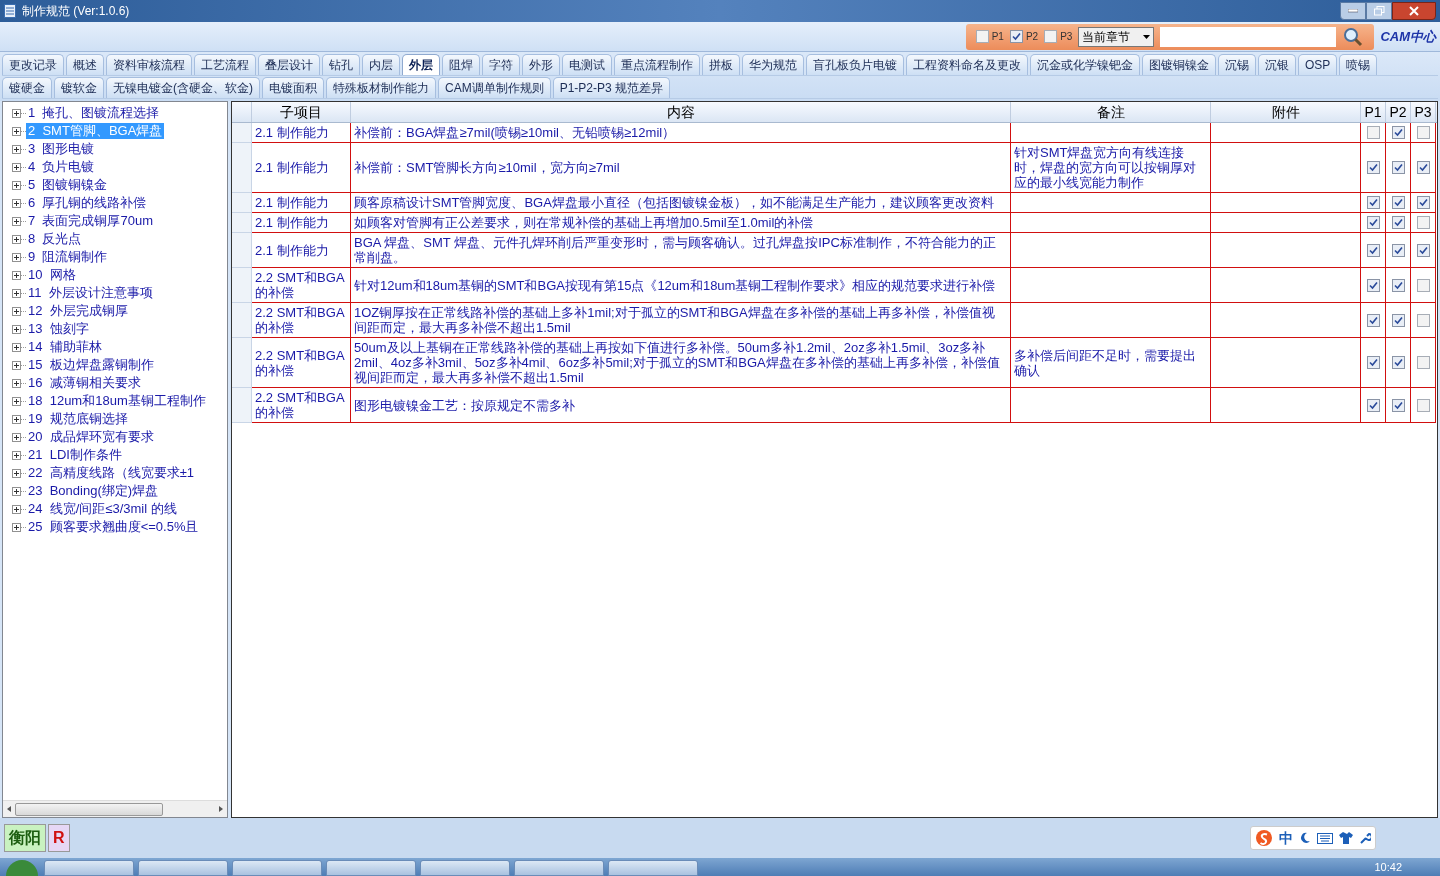 The image size is (1440, 876). I want to click on tab: 叠层设计, so click(289, 64).